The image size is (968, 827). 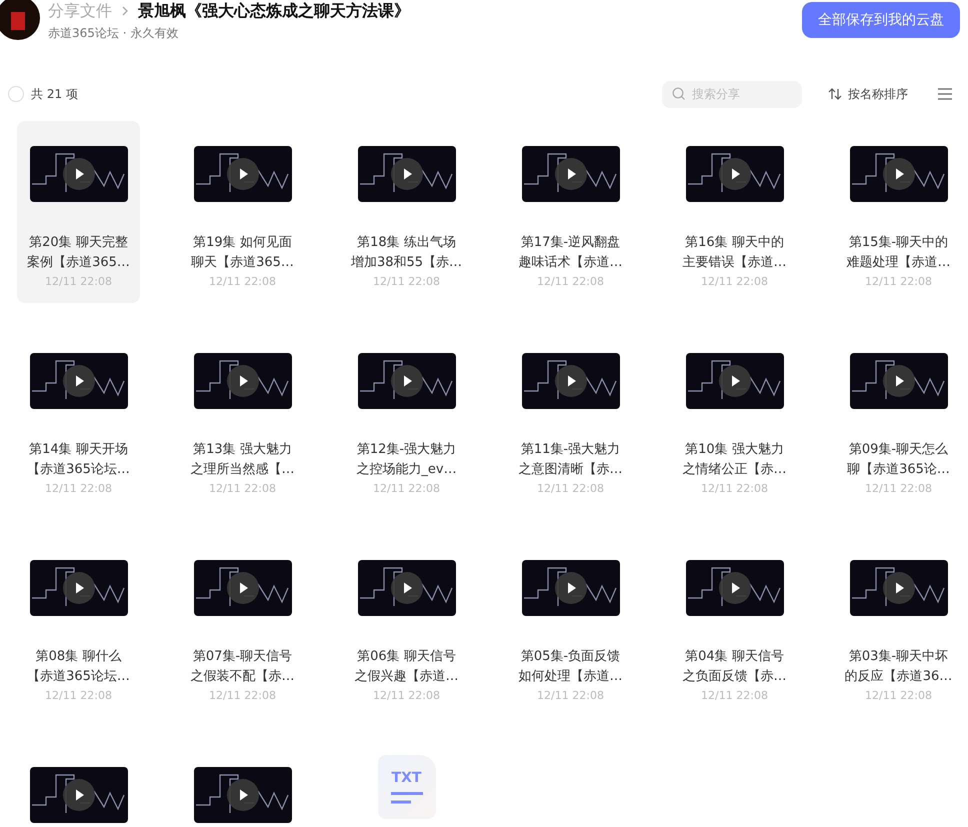 What do you see at coordinates (54, 94) in the screenshot?
I see `item-count: 共 21 项` at bounding box center [54, 94].